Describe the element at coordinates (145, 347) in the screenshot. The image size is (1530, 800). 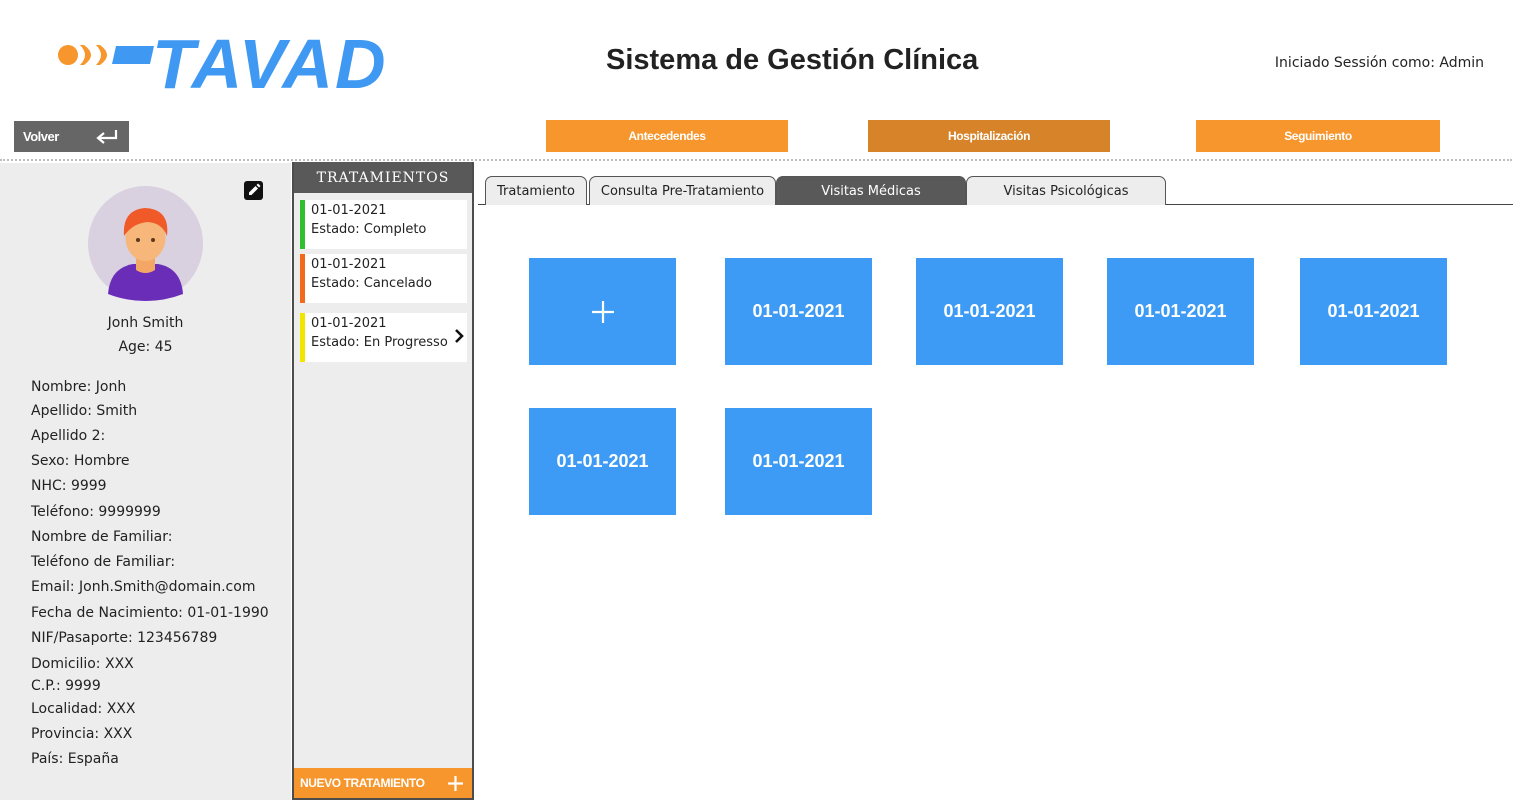
I see `patient-age: Age: 45` at that location.